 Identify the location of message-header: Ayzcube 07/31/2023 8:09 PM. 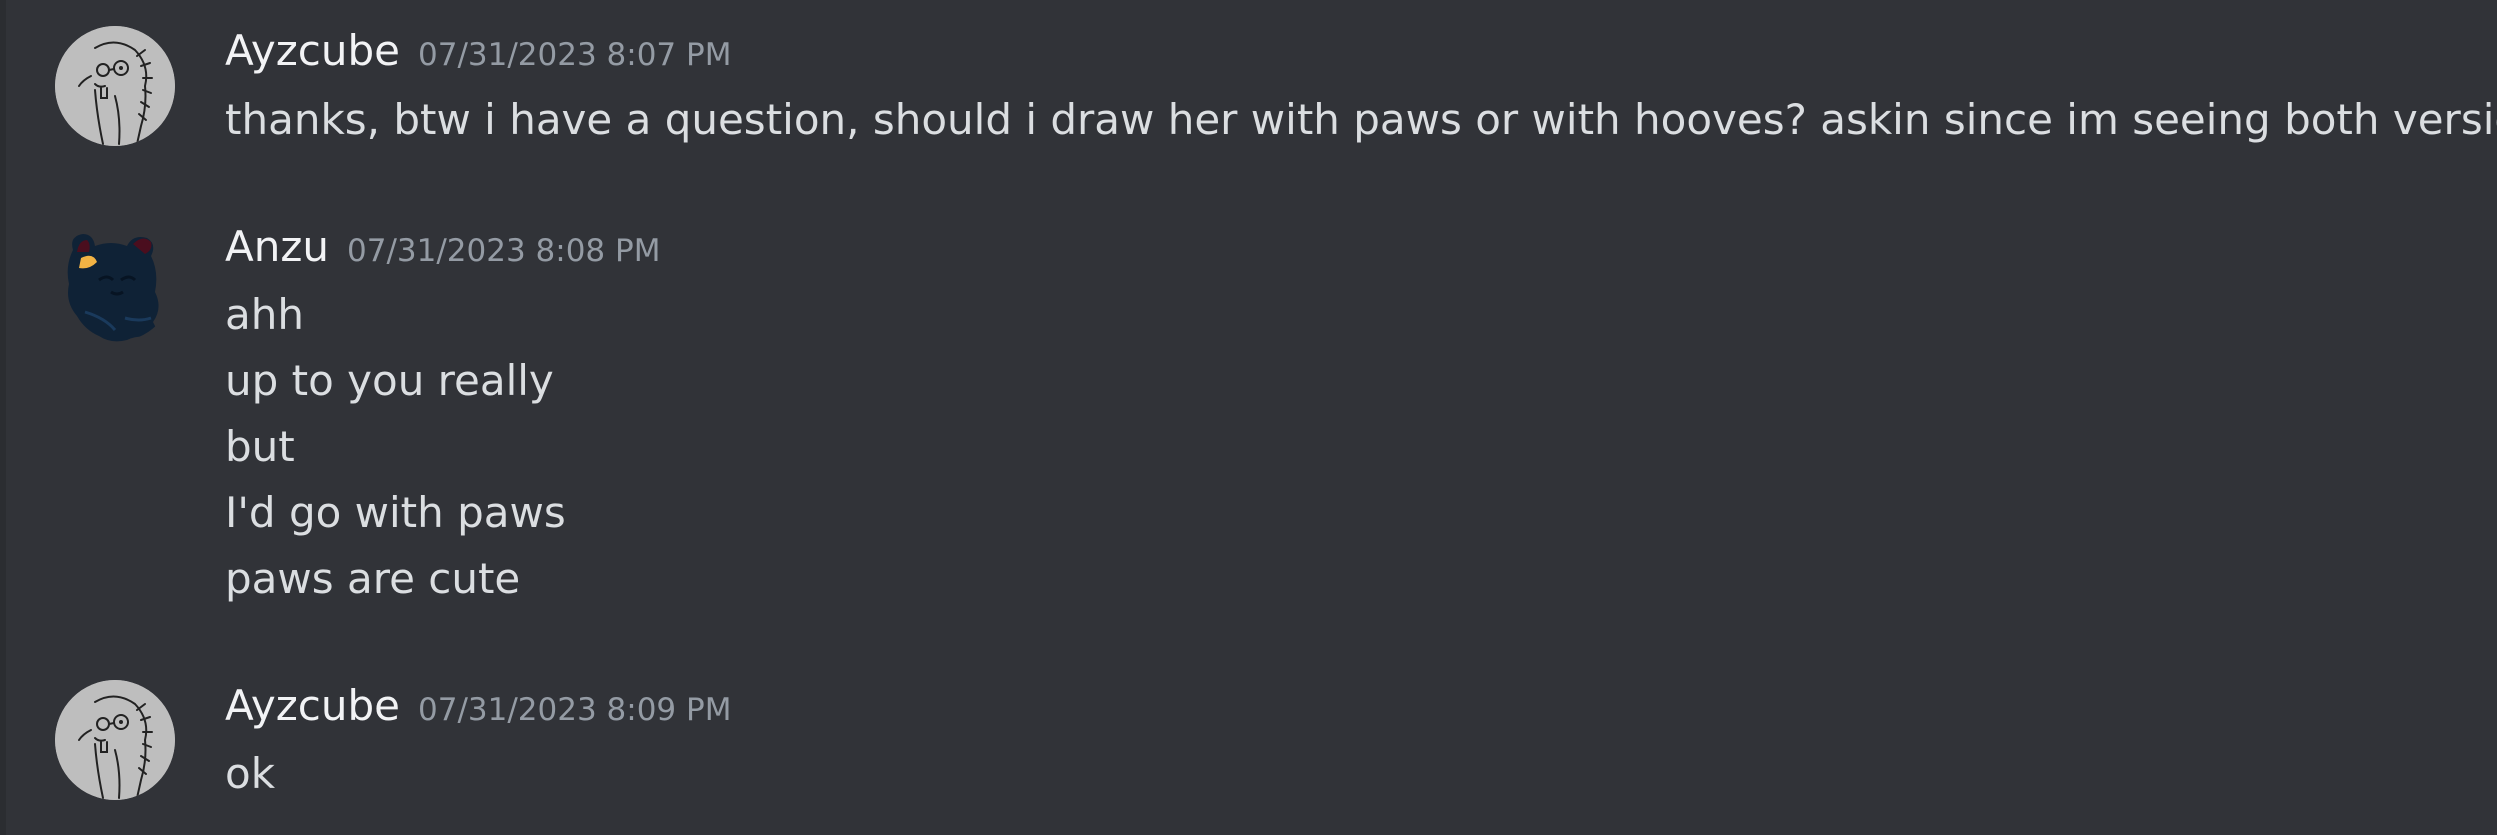
(478, 705).